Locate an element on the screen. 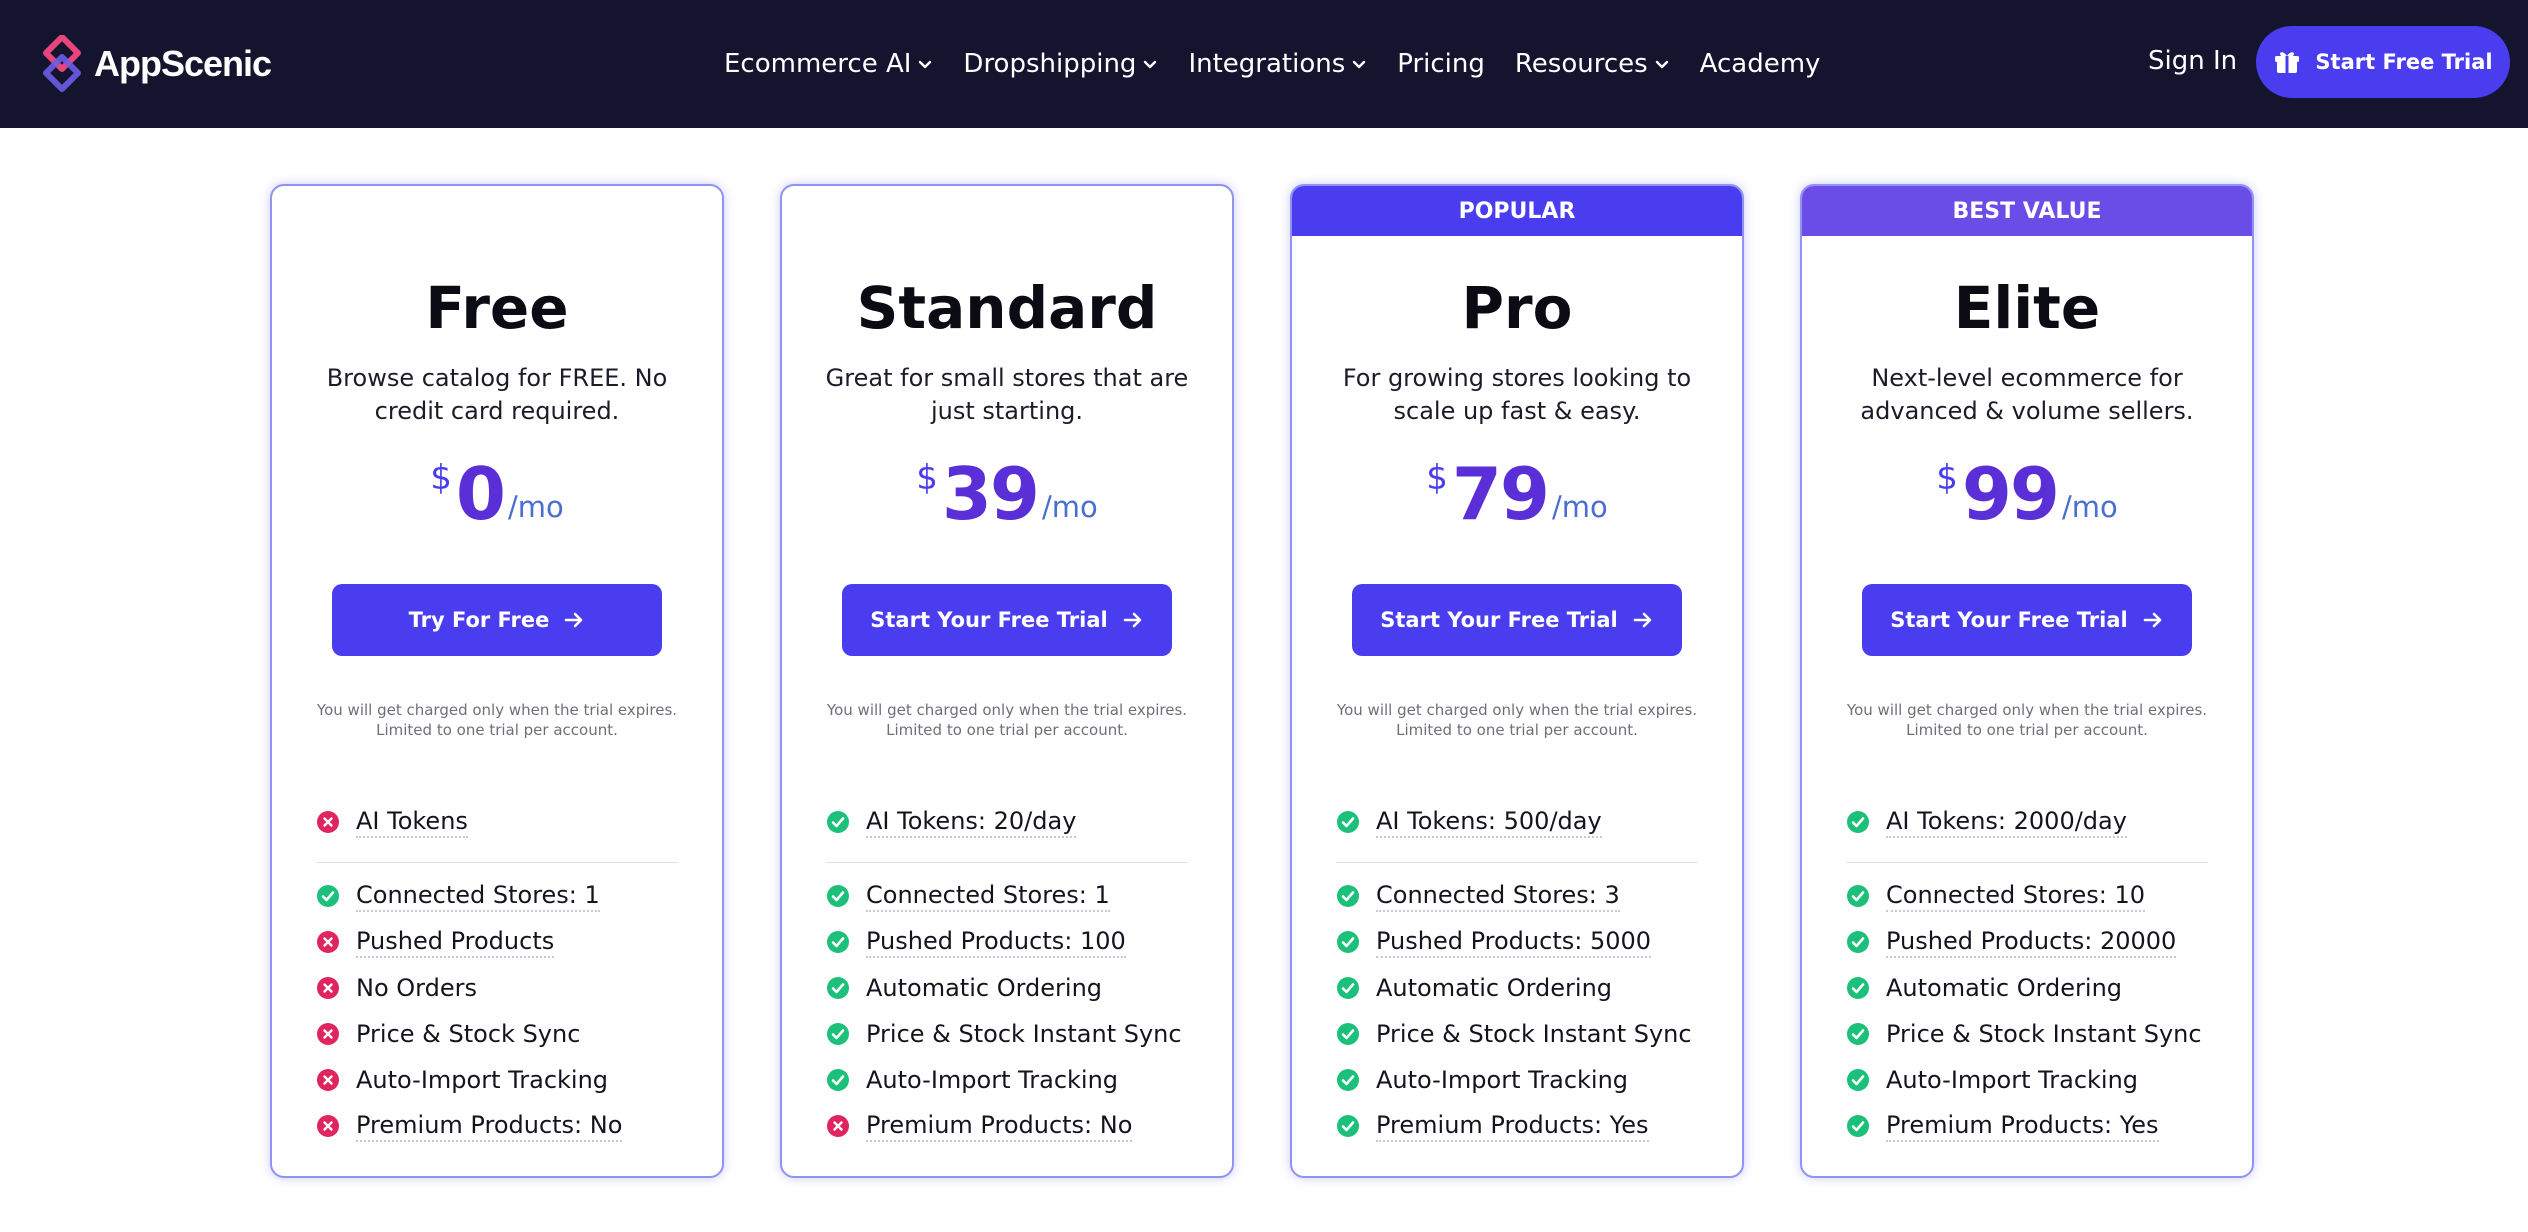 The image size is (2528, 1232). sign-in-link: Sign In is located at coordinates (2192, 61).